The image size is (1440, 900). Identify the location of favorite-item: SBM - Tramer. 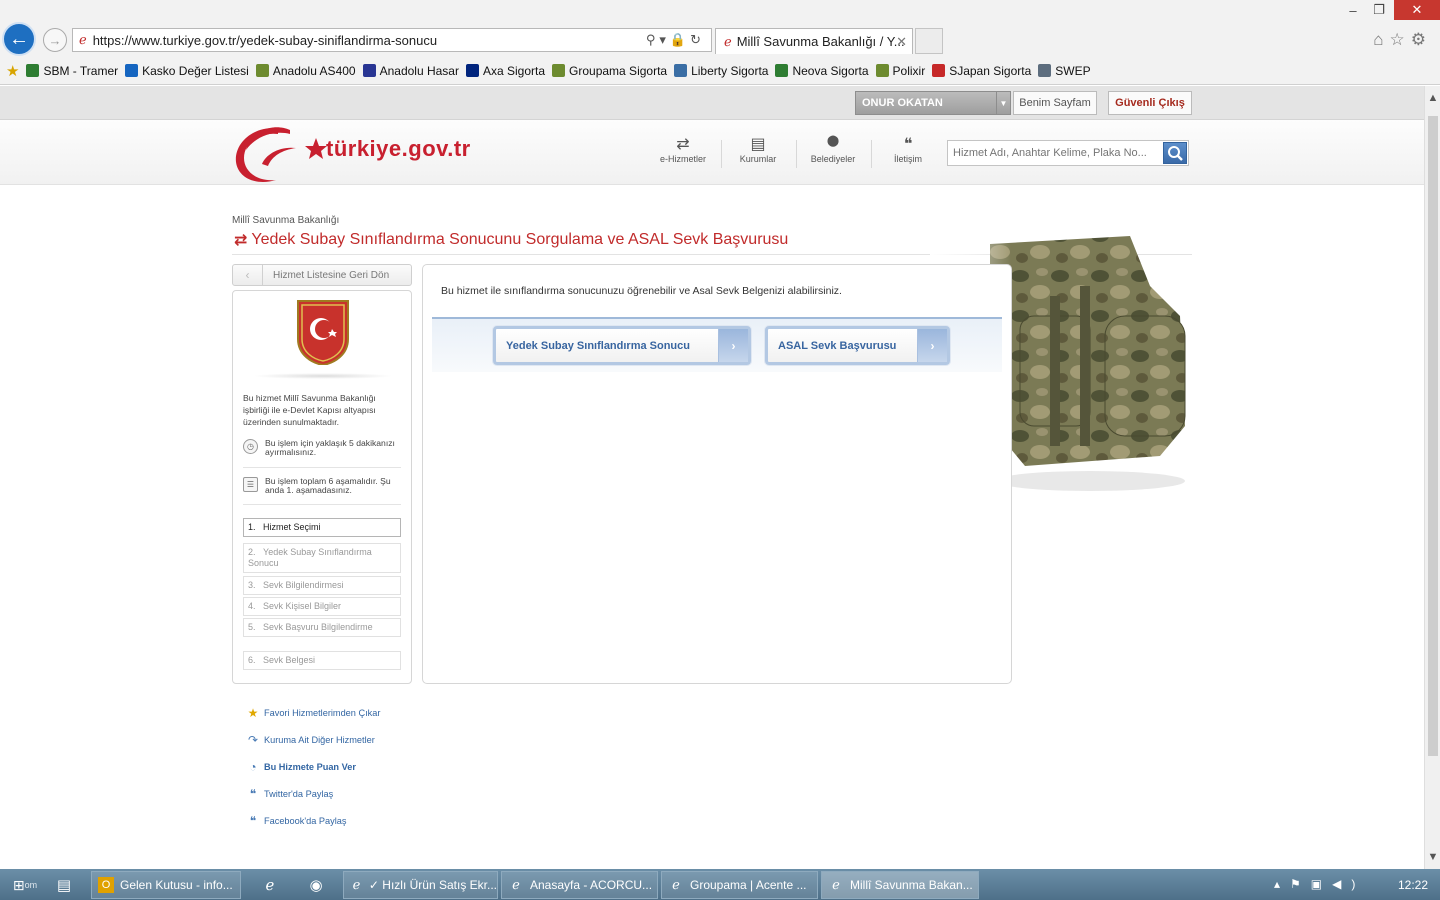
(72, 71).